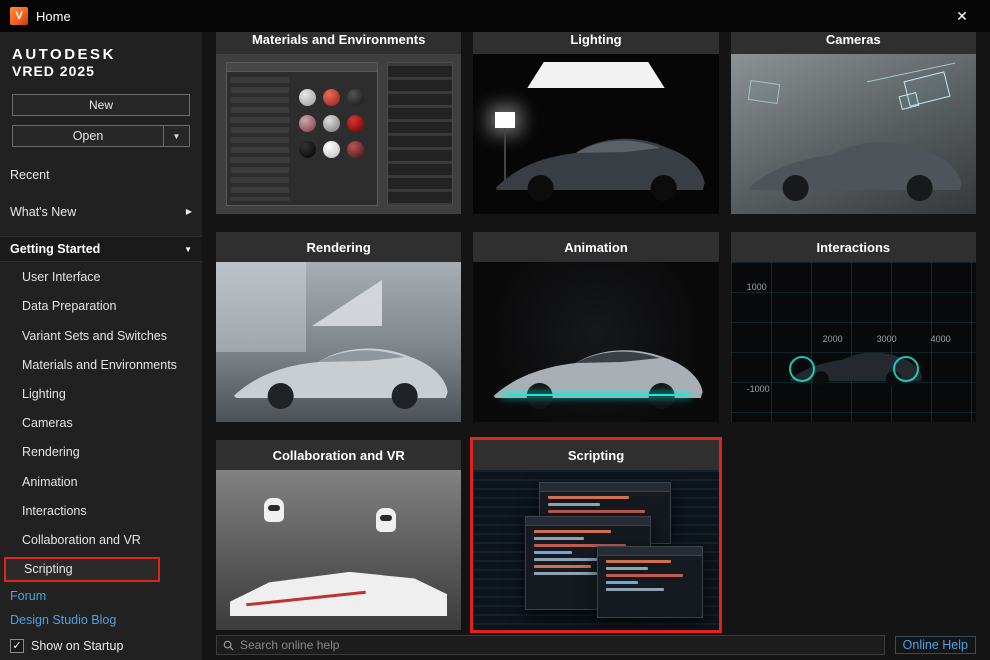 The width and height of the screenshot is (990, 660). What do you see at coordinates (228, 645) in the screenshot?
I see `search-icon` at bounding box center [228, 645].